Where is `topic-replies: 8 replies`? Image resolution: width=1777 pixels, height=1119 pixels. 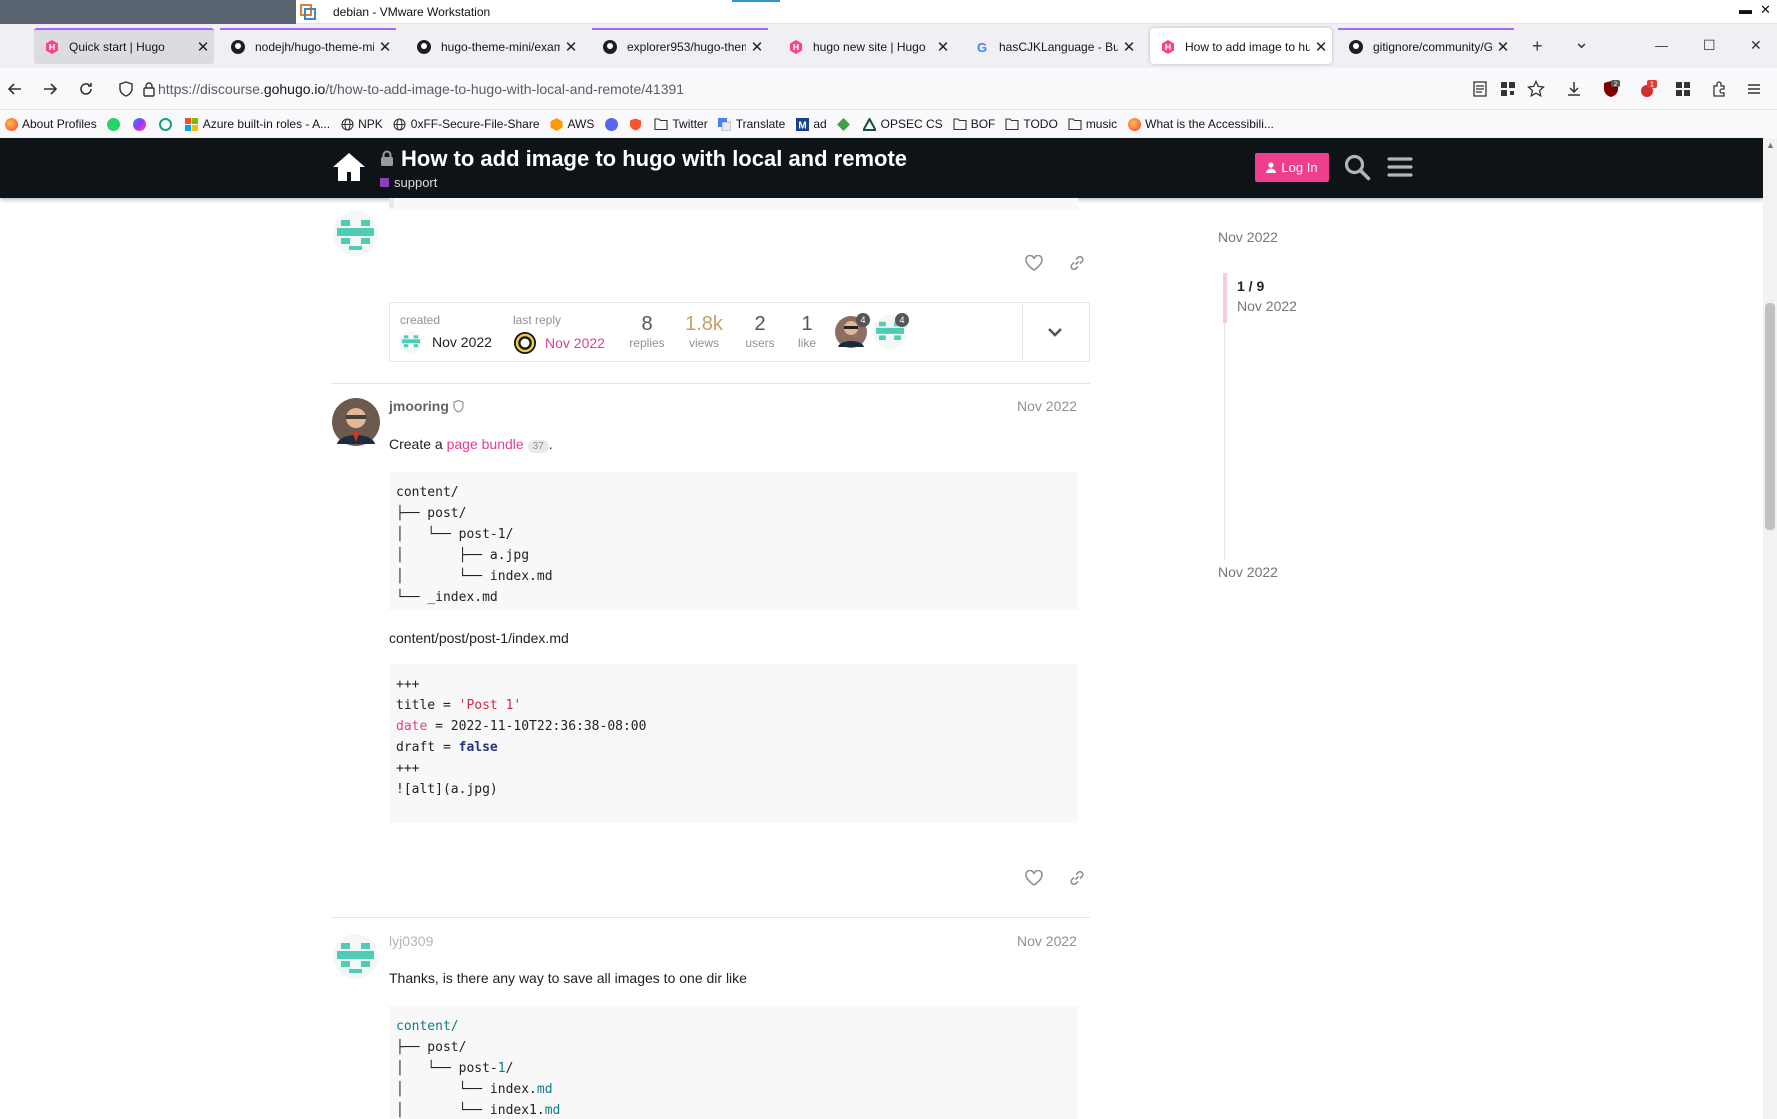 topic-replies: 8 replies is located at coordinates (647, 331).